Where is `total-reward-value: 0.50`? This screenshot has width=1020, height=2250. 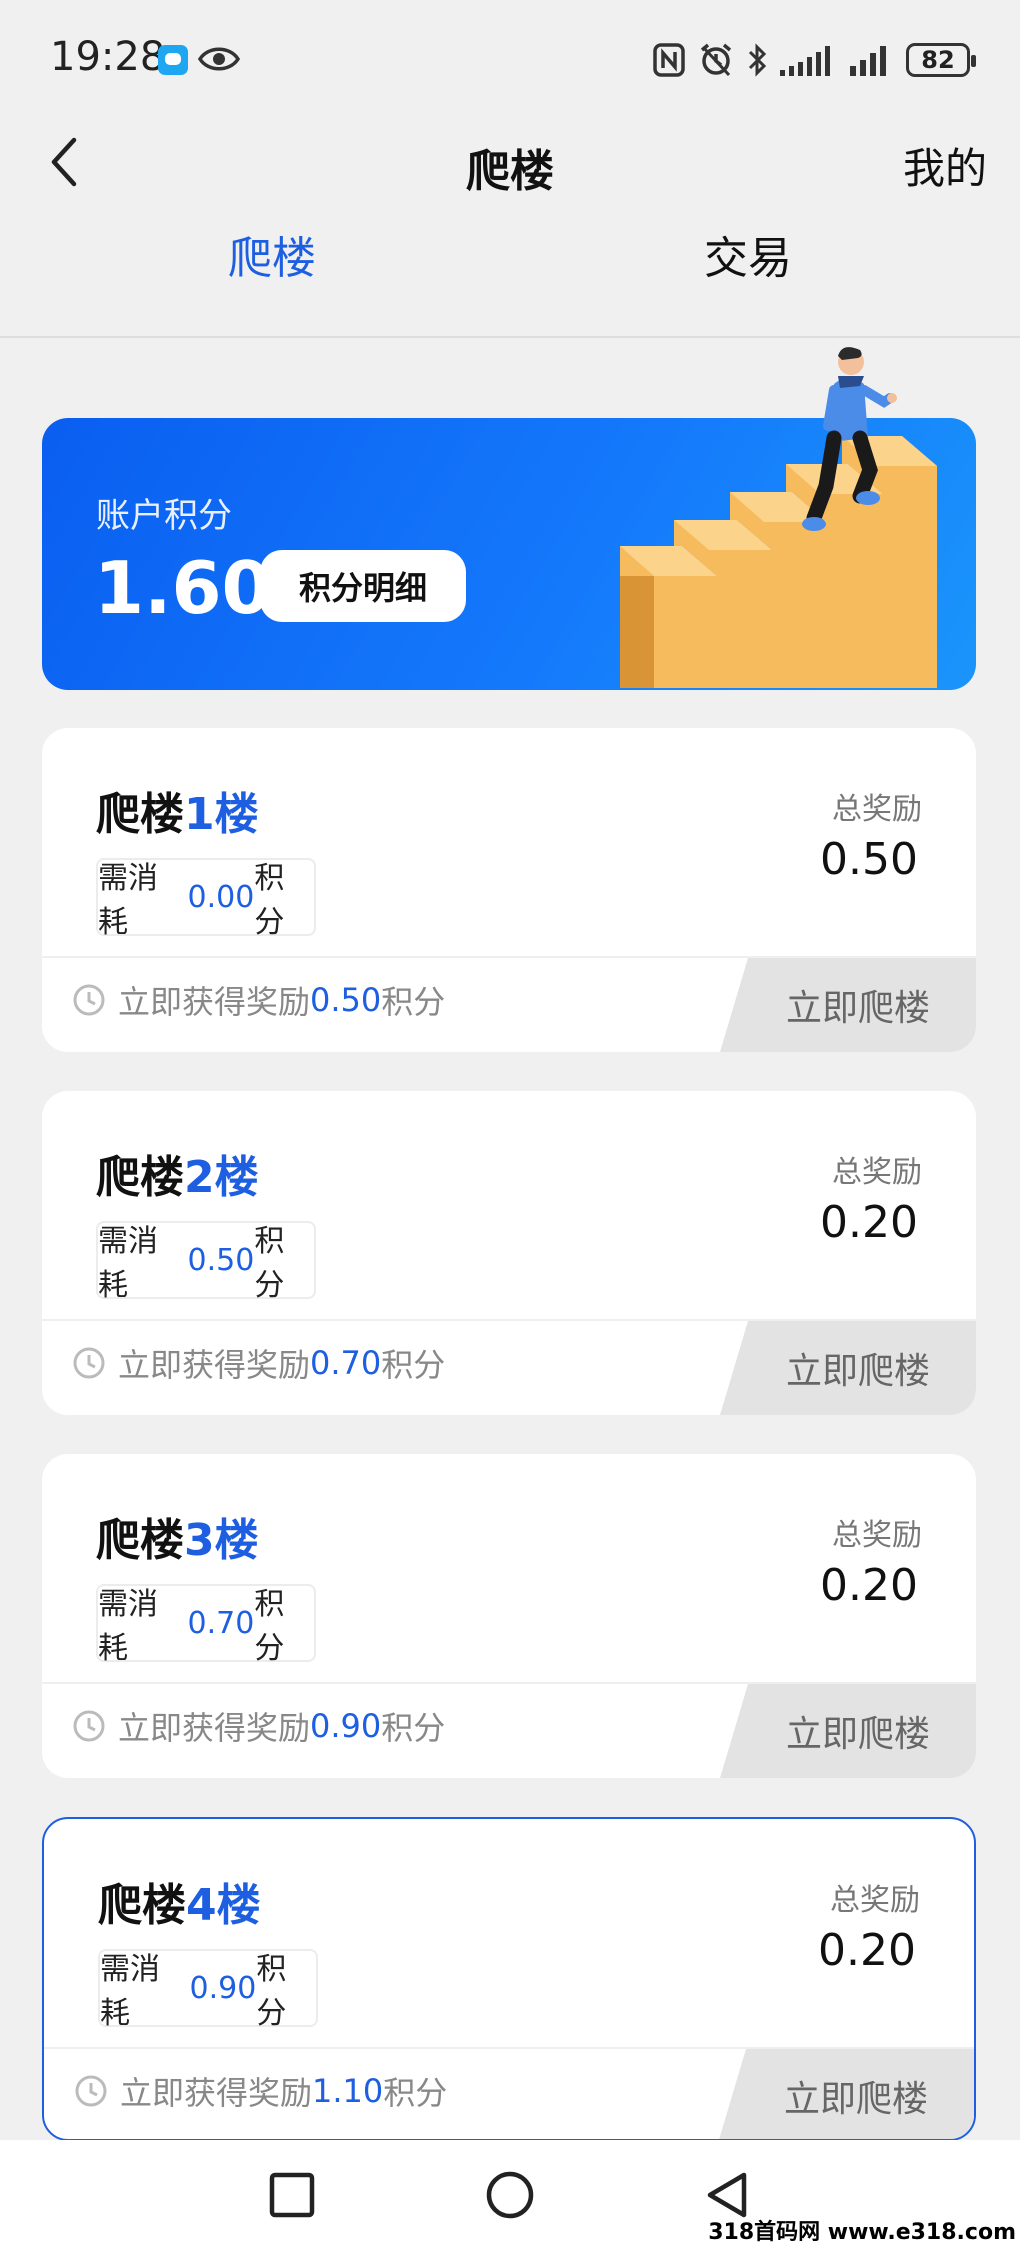
total-reward-value: 0.50 is located at coordinates (869, 859).